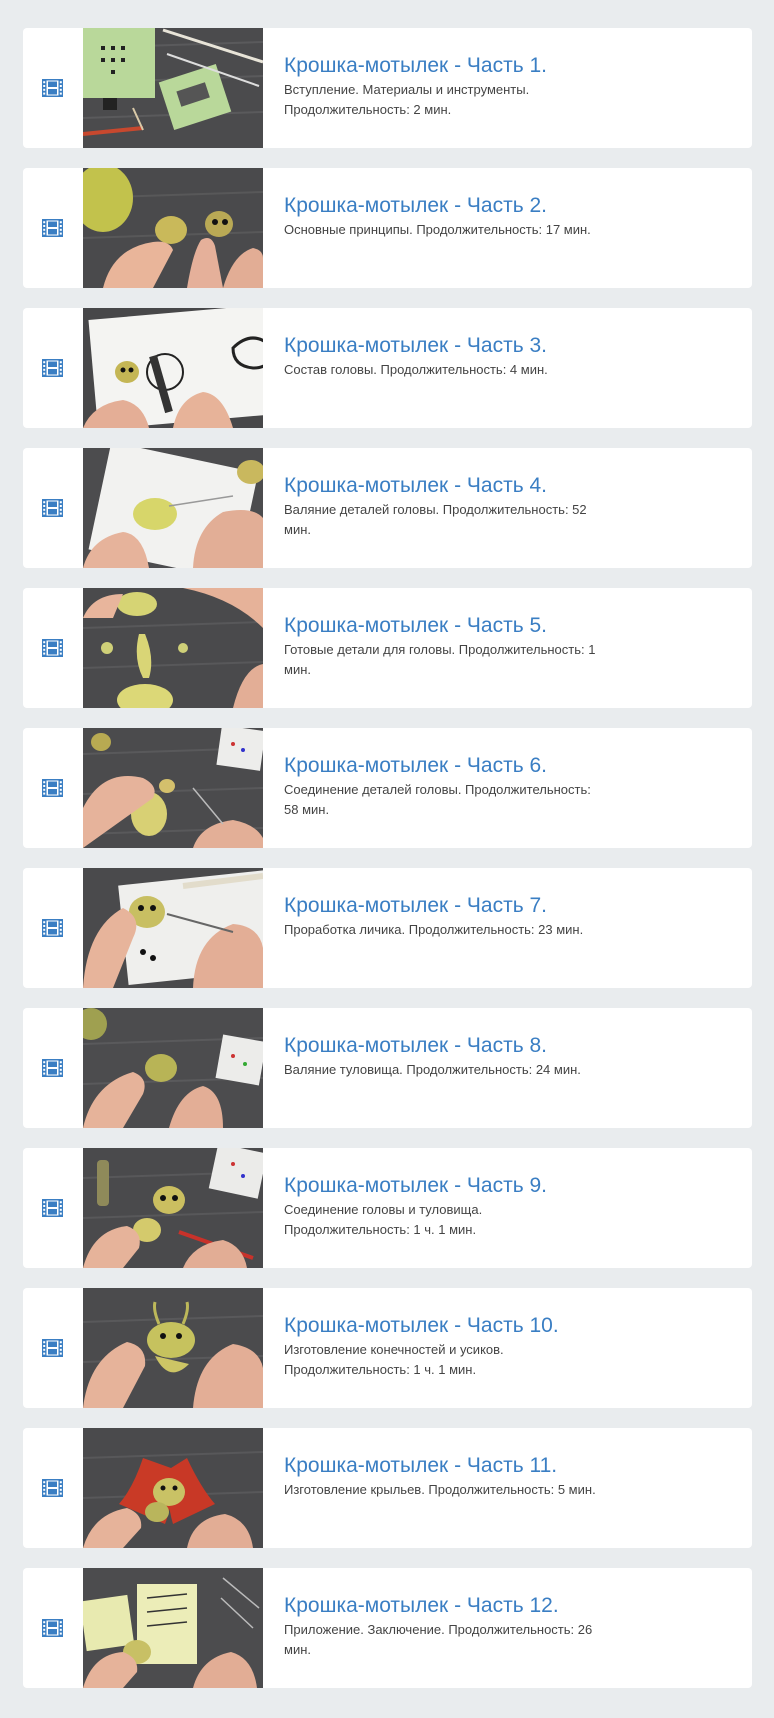  What do you see at coordinates (444, 906) in the screenshot?
I see `lesson-title-link: Крошка-мотылек - Часть 7.` at bounding box center [444, 906].